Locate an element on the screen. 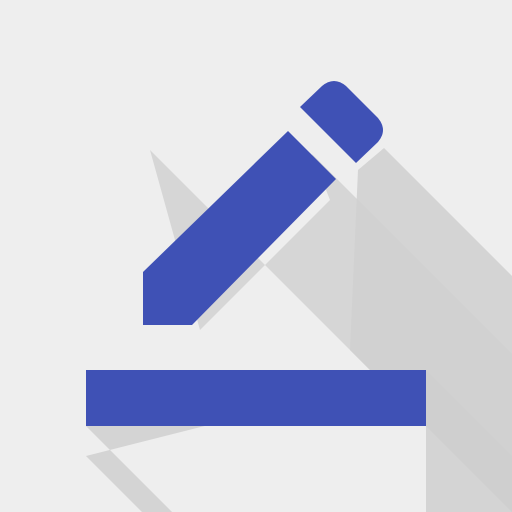 The width and height of the screenshot is (512, 512). underline-bar is located at coordinates (256, 398).